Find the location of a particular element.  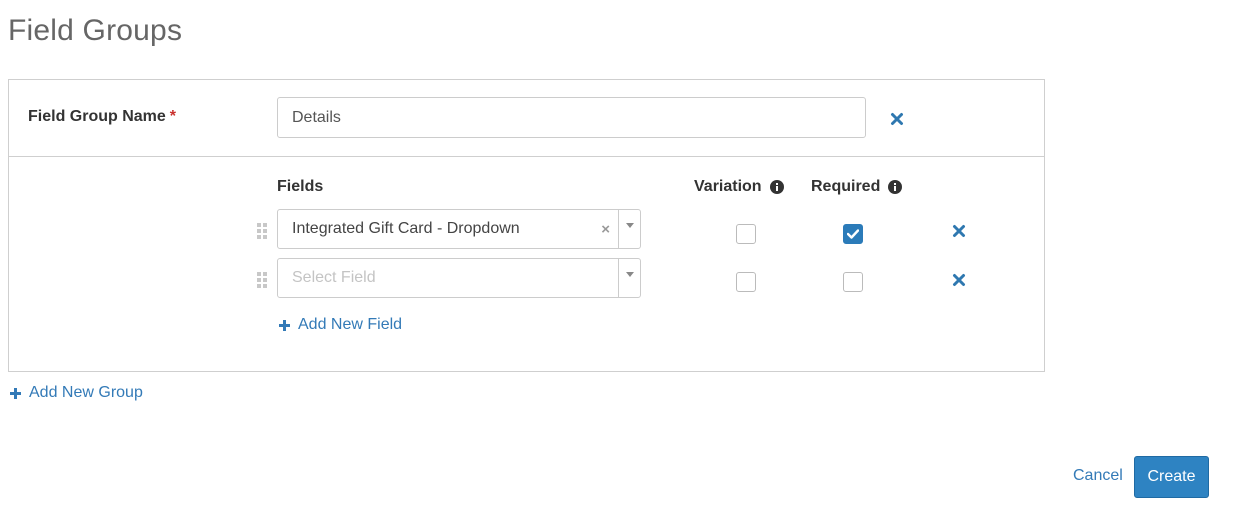

field-group-name-text: Field Group Name is located at coordinates (97, 116).